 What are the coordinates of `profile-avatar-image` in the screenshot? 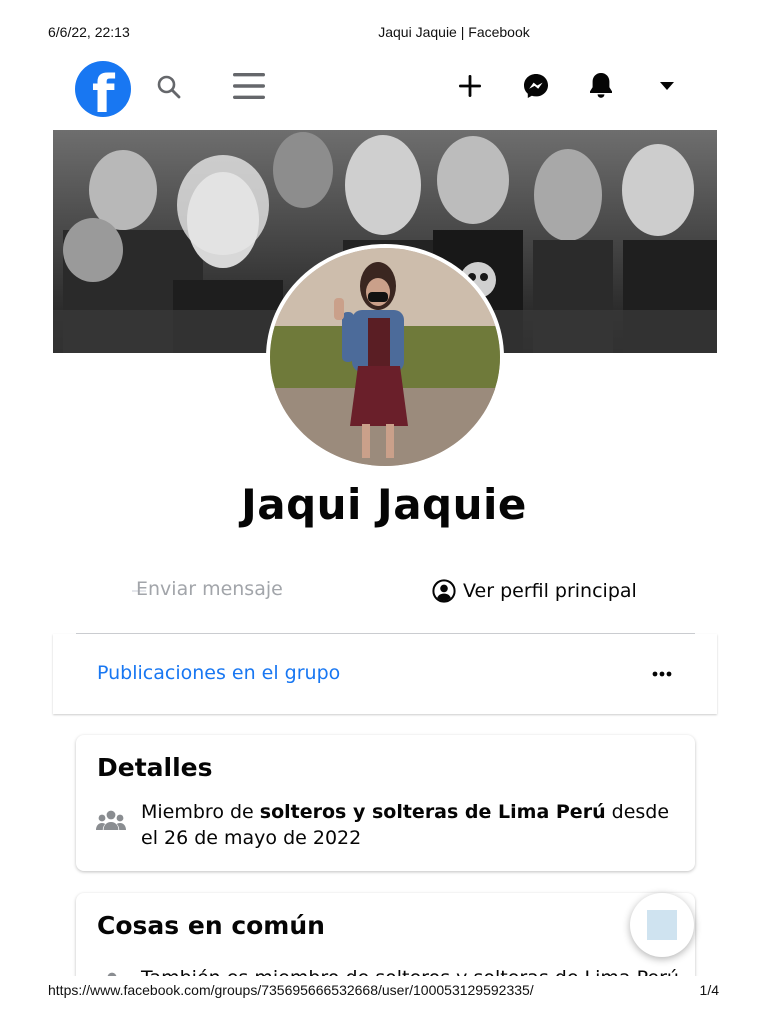 It's located at (385, 357).